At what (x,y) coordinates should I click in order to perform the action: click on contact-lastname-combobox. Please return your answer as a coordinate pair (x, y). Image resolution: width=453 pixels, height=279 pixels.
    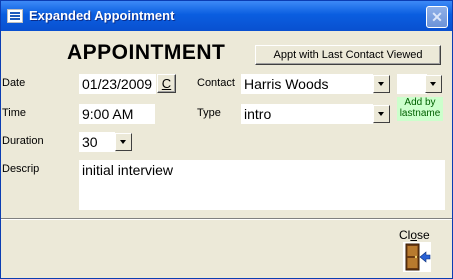
    Looking at the image, I should click on (412, 84).